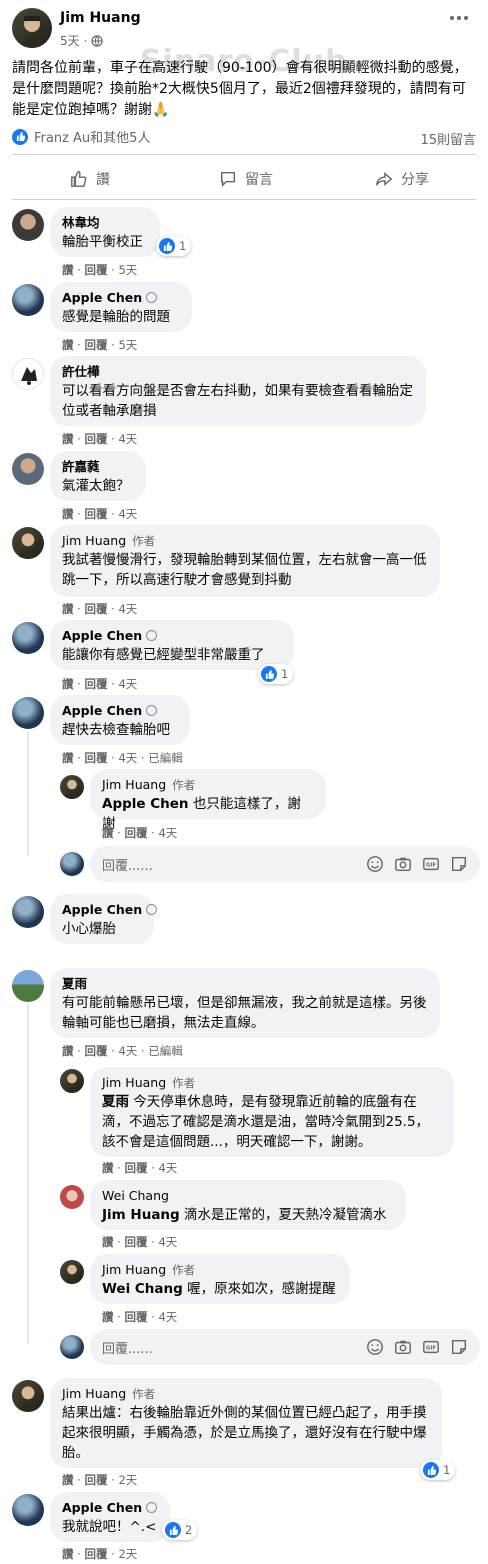  I want to click on mention-link: 夏雨, so click(115, 1102).